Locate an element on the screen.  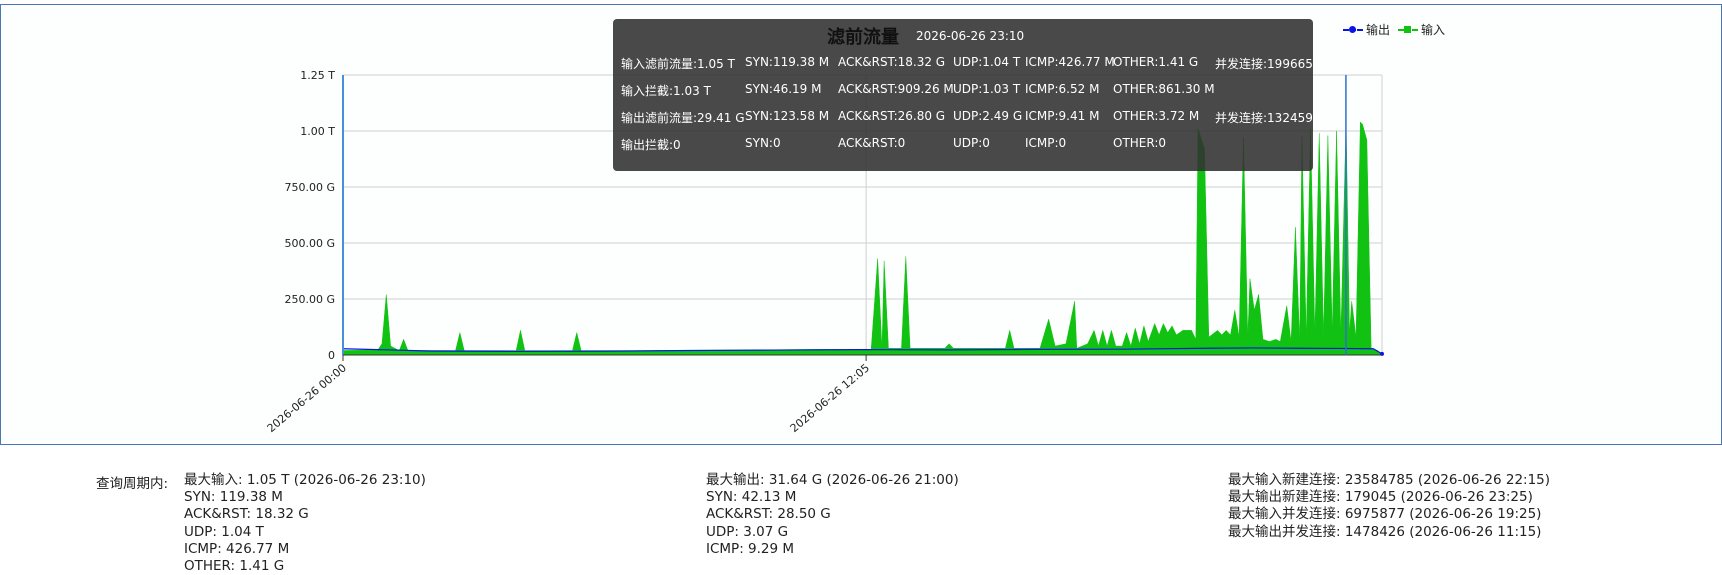
y-tick-label: 0 is located at coordinates (331, 355).